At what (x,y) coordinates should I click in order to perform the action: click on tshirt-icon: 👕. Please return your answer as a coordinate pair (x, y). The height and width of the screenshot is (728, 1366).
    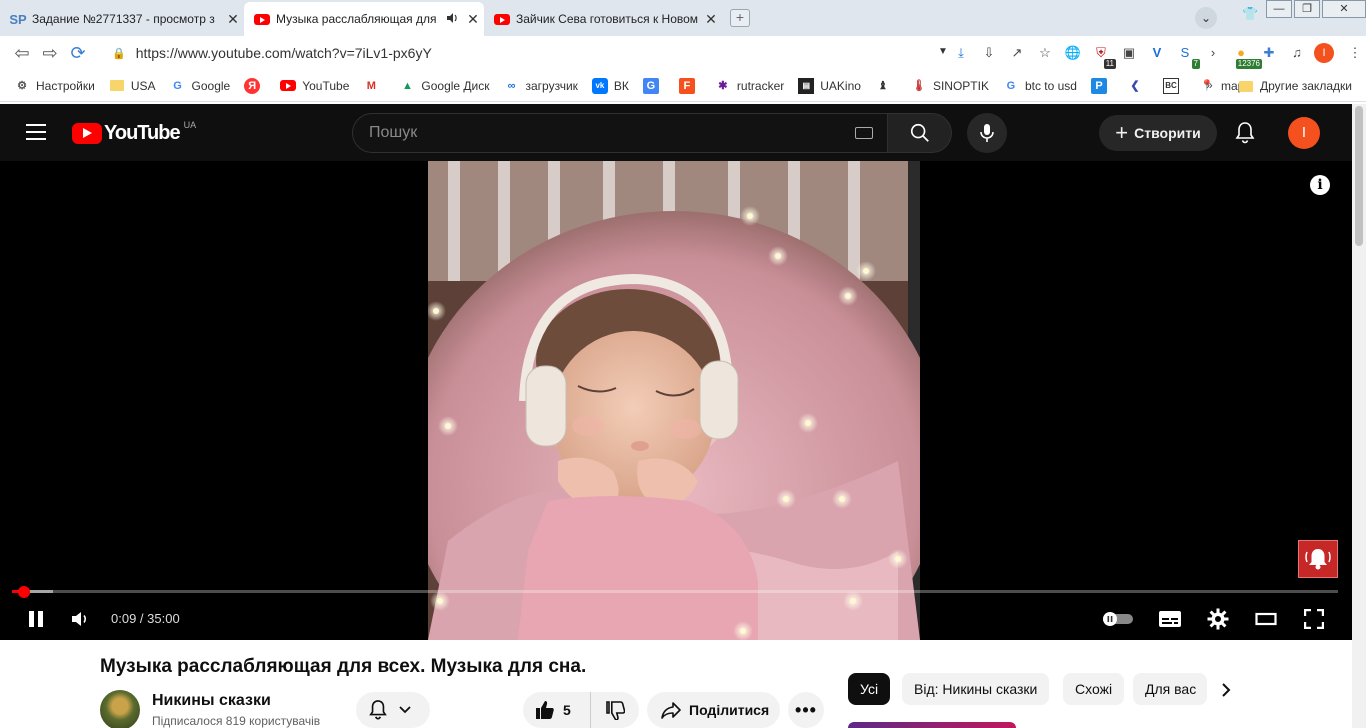
    Looking at the image, I should click on (1250, 14).